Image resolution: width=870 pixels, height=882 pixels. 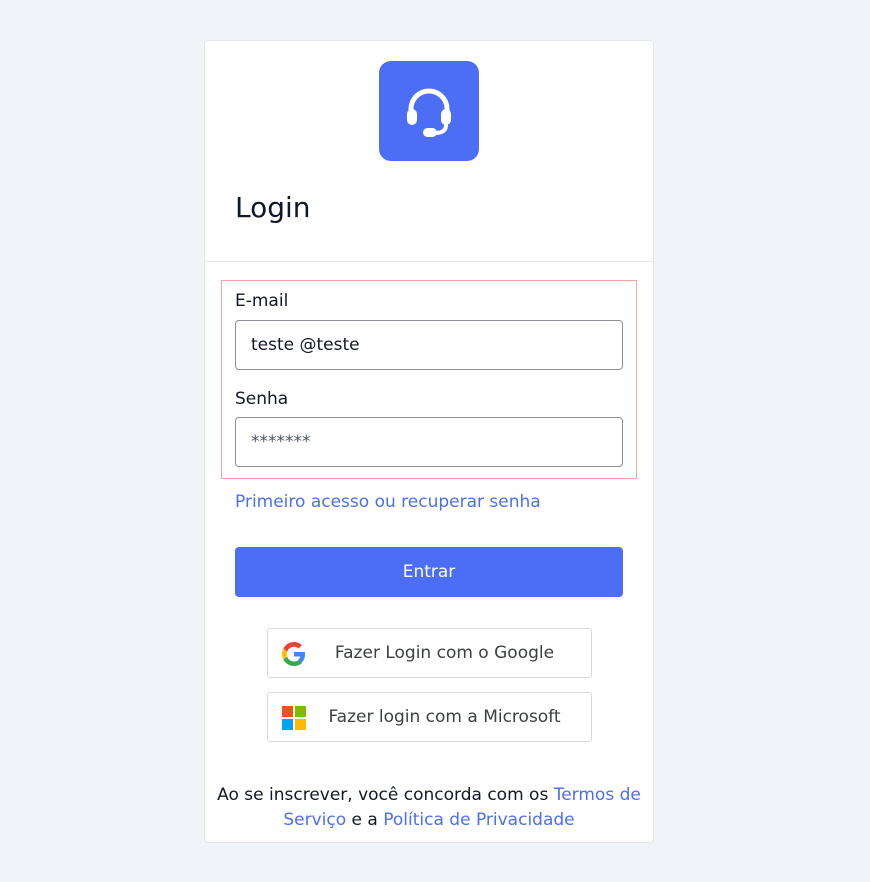 What do you see at coordinates (273, 207) in the screenshot?
I see `page-title: Login` at bounding box center [273, 207].